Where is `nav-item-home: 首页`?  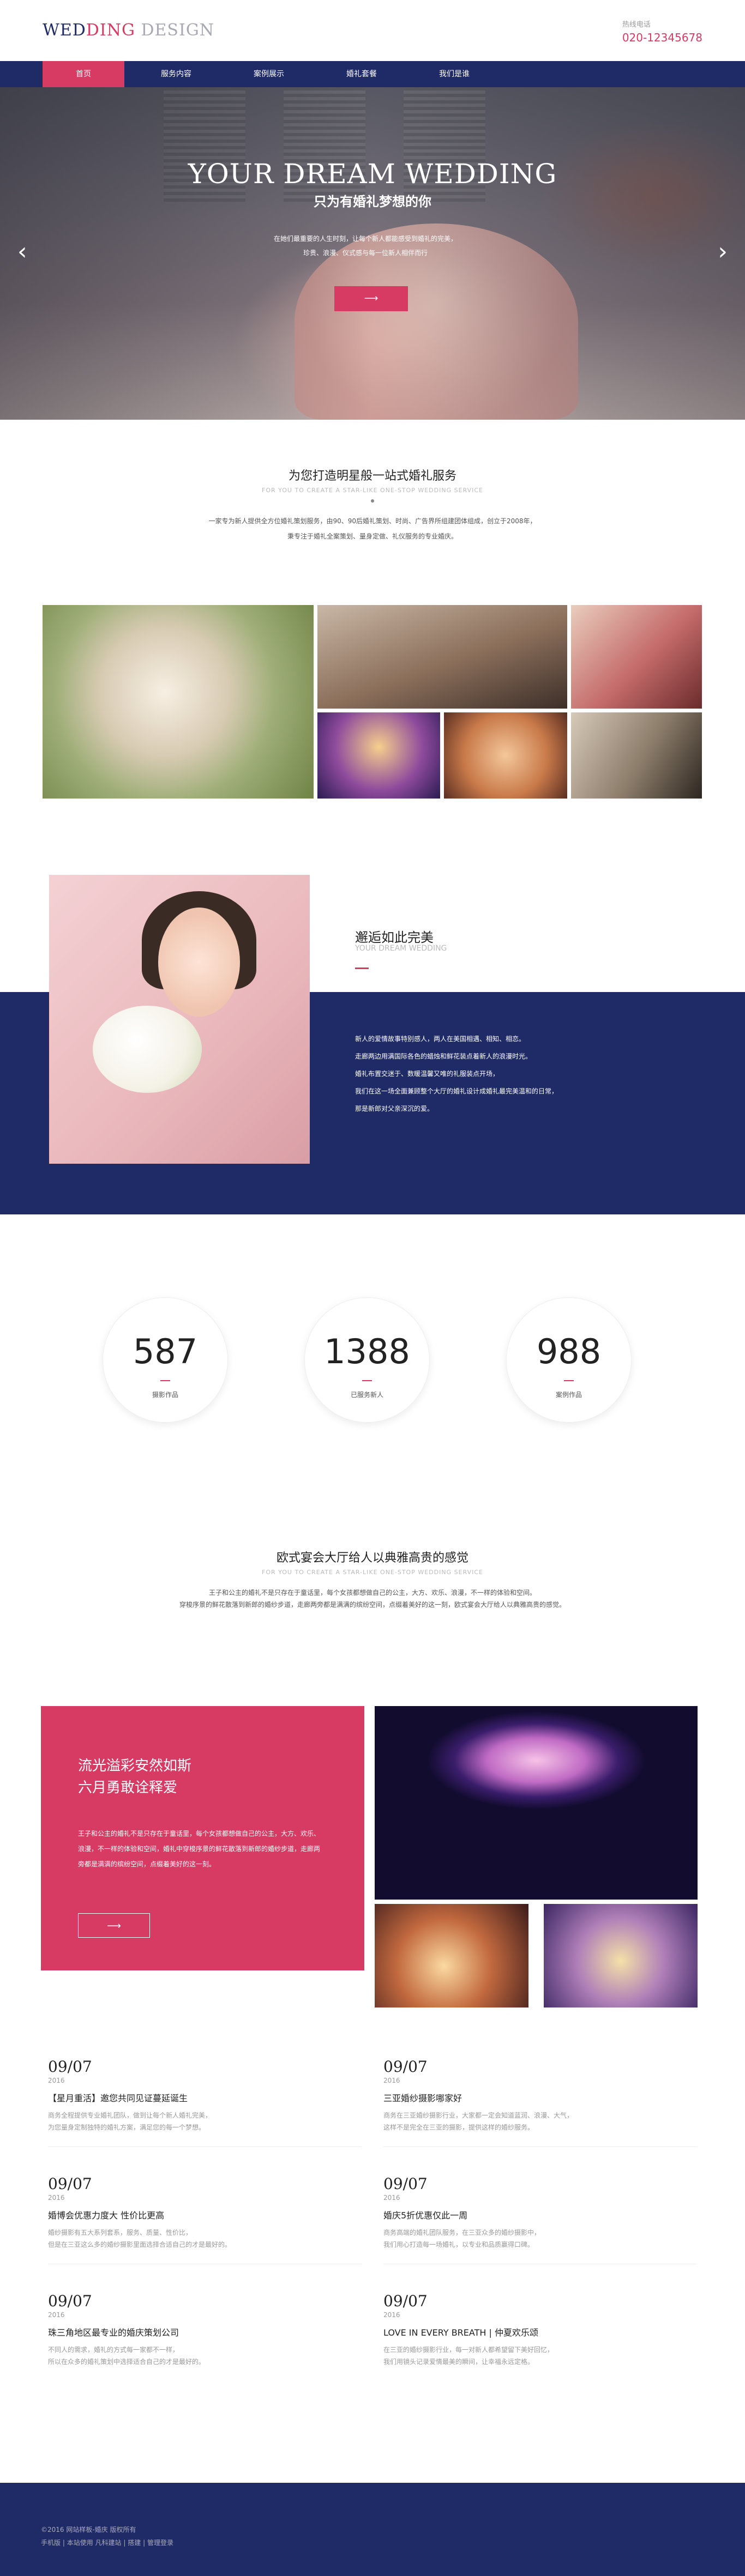
nav-item-home: 首页 is located at coordinates (83, 74).